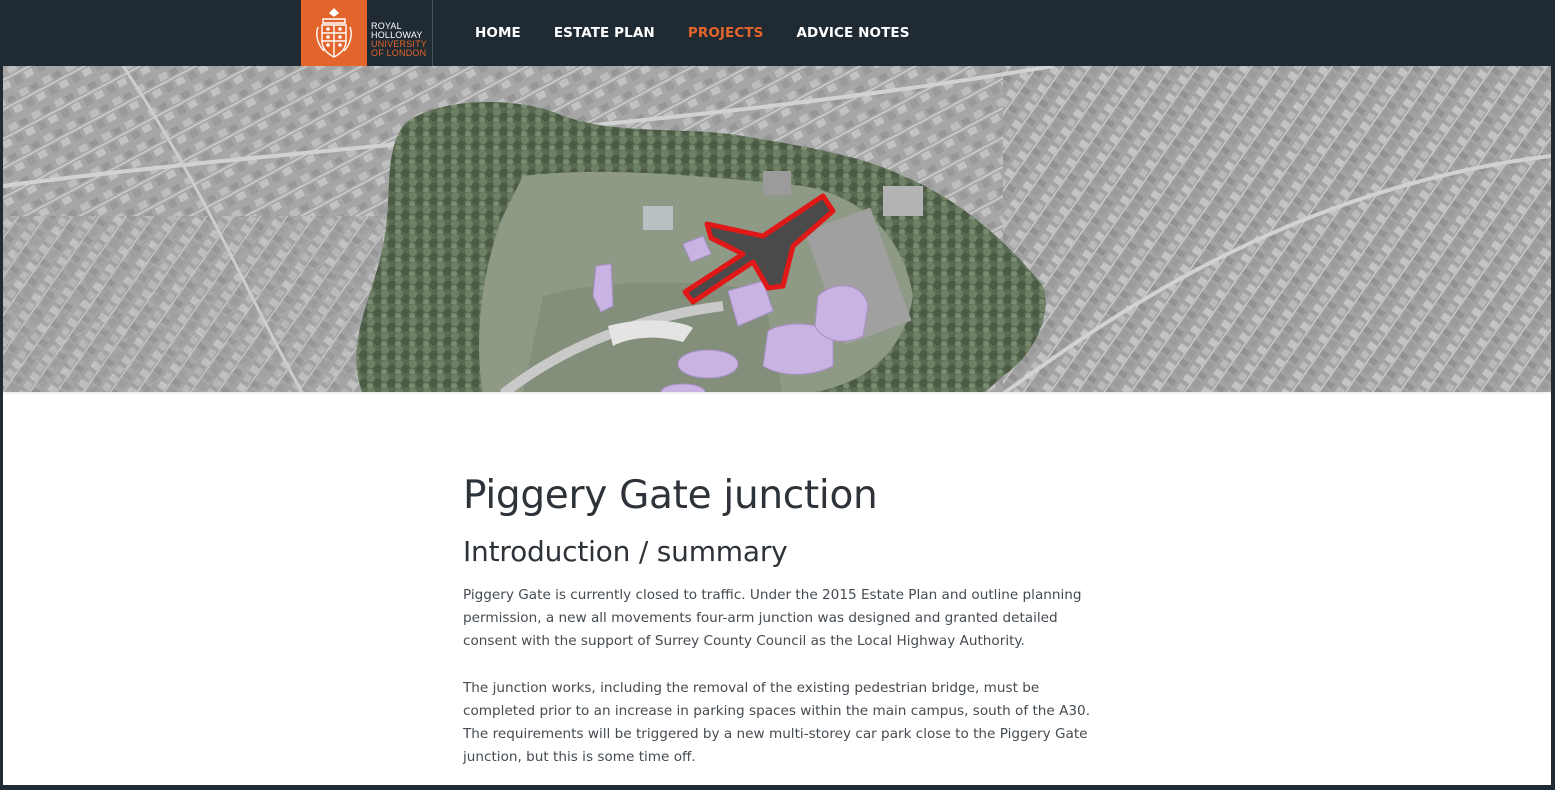  What do you see at coordinates (604, 33) in the screenshot?
I see `nav-estate-plan: ESTATE PLAN` at bounding box center [604, 33].